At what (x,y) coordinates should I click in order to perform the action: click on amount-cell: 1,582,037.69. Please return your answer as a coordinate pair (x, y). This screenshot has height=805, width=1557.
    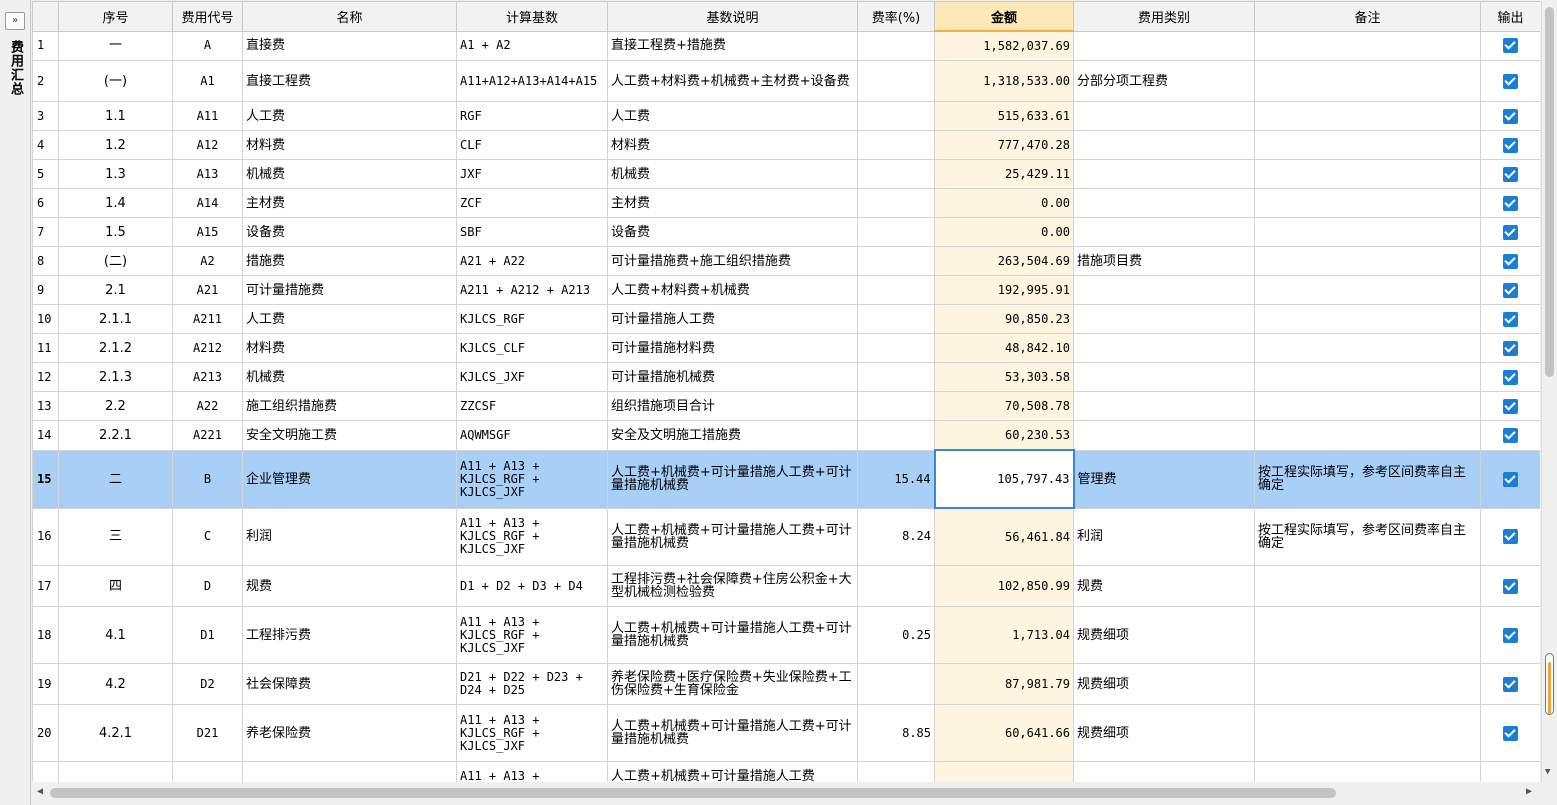
    Looking at the image, I should click on (1004, 45).